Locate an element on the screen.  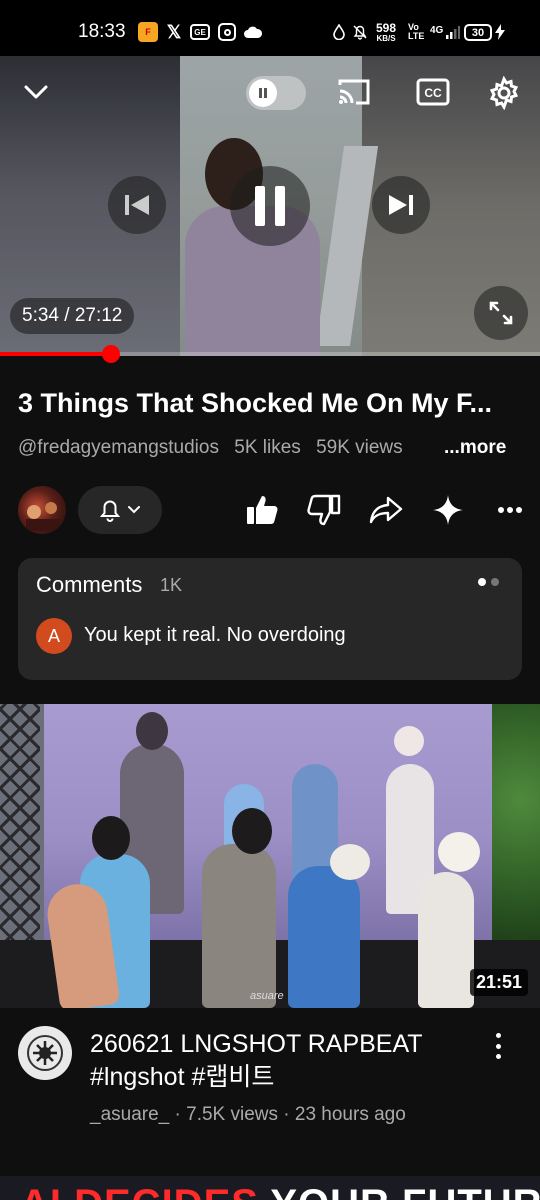
drop-icon is located at coordinates (339, 32).